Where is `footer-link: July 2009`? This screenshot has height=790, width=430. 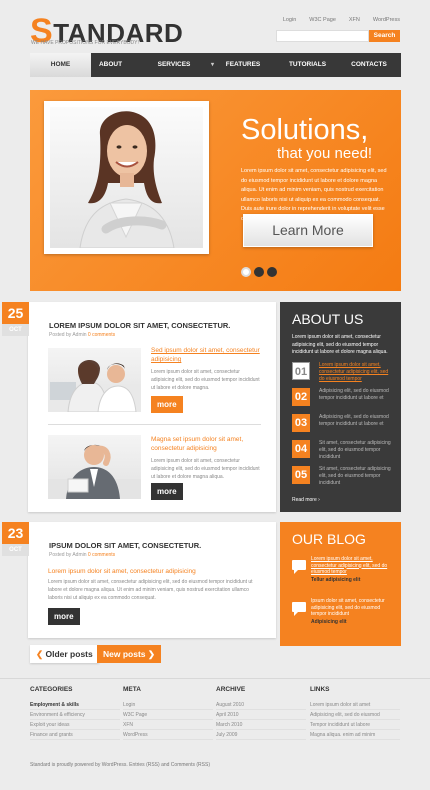 footer-link: July 2009 is located at coordinates (261, 735).